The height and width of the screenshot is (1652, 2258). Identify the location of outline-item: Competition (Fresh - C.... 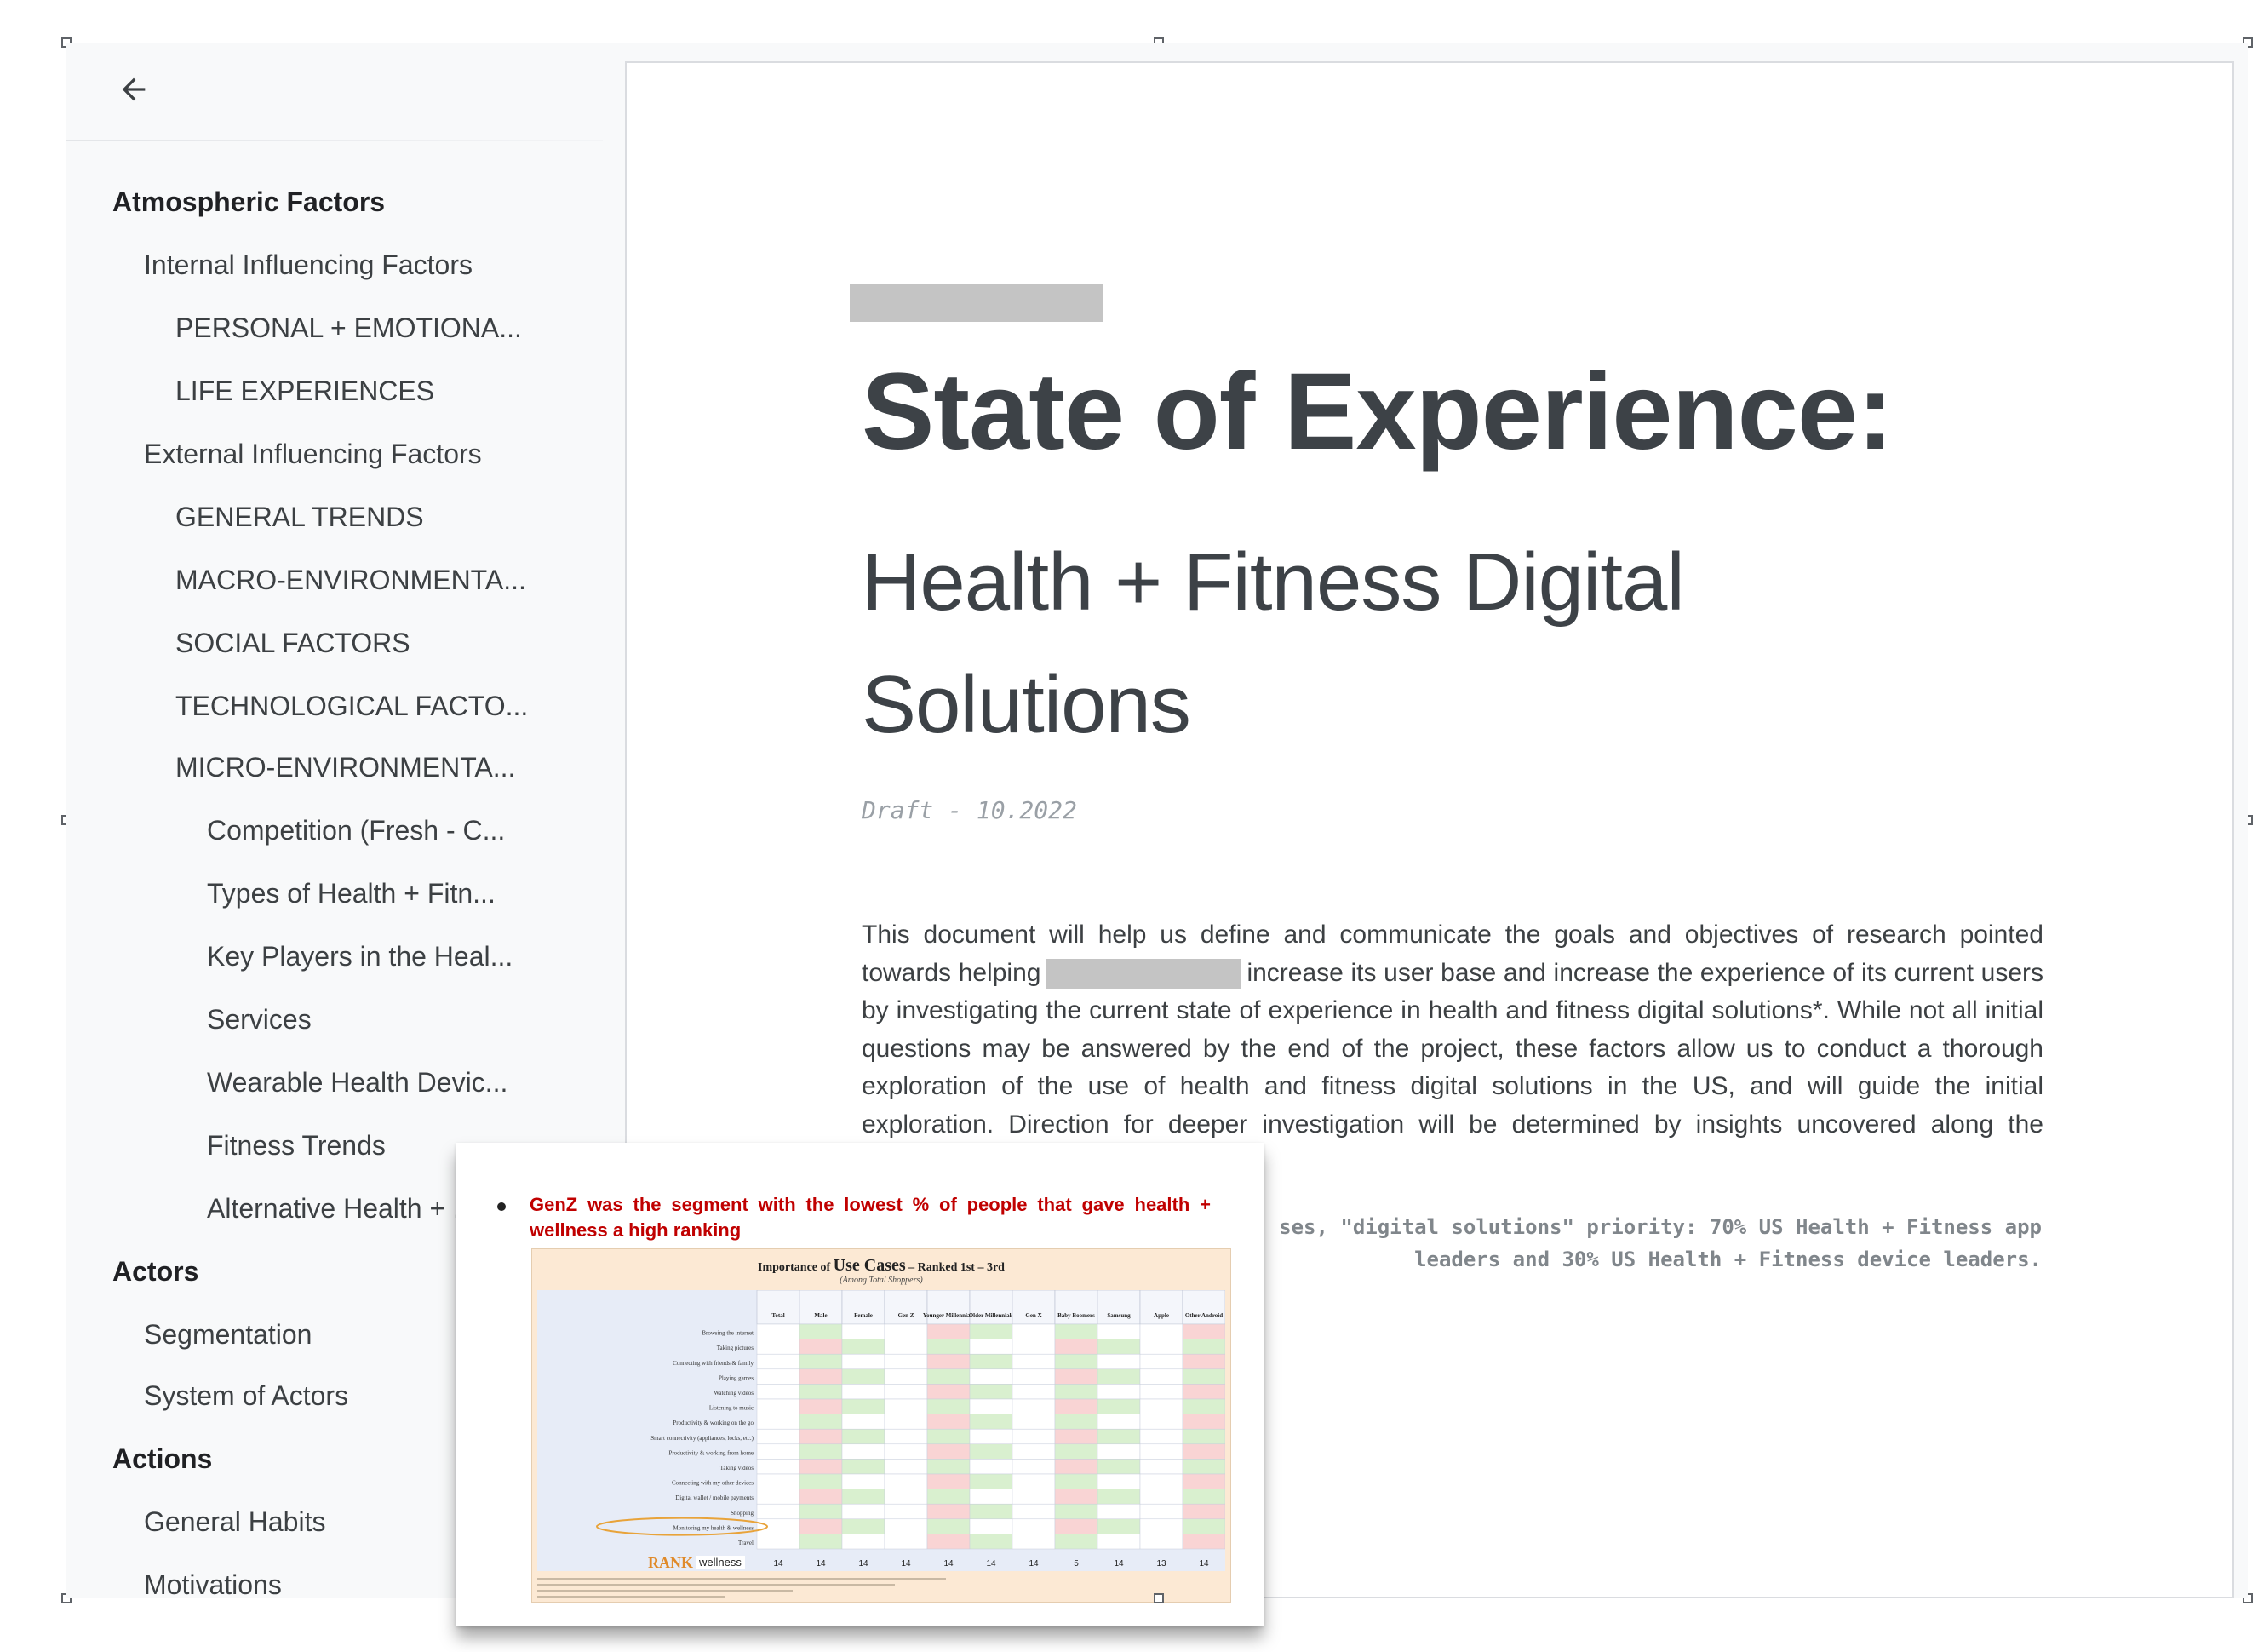
(334, 830).